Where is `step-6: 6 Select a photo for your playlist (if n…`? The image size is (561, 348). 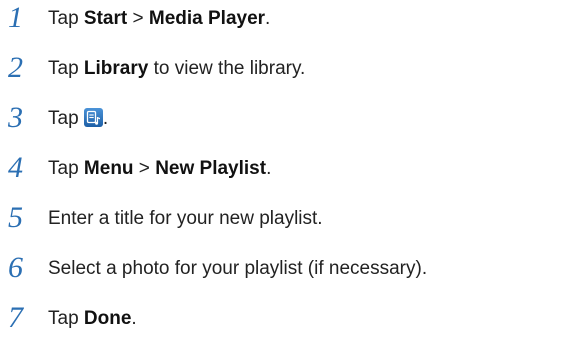 step-6: 6 Select a photo for your playlist (if n… is located at coordinates (280, 268).